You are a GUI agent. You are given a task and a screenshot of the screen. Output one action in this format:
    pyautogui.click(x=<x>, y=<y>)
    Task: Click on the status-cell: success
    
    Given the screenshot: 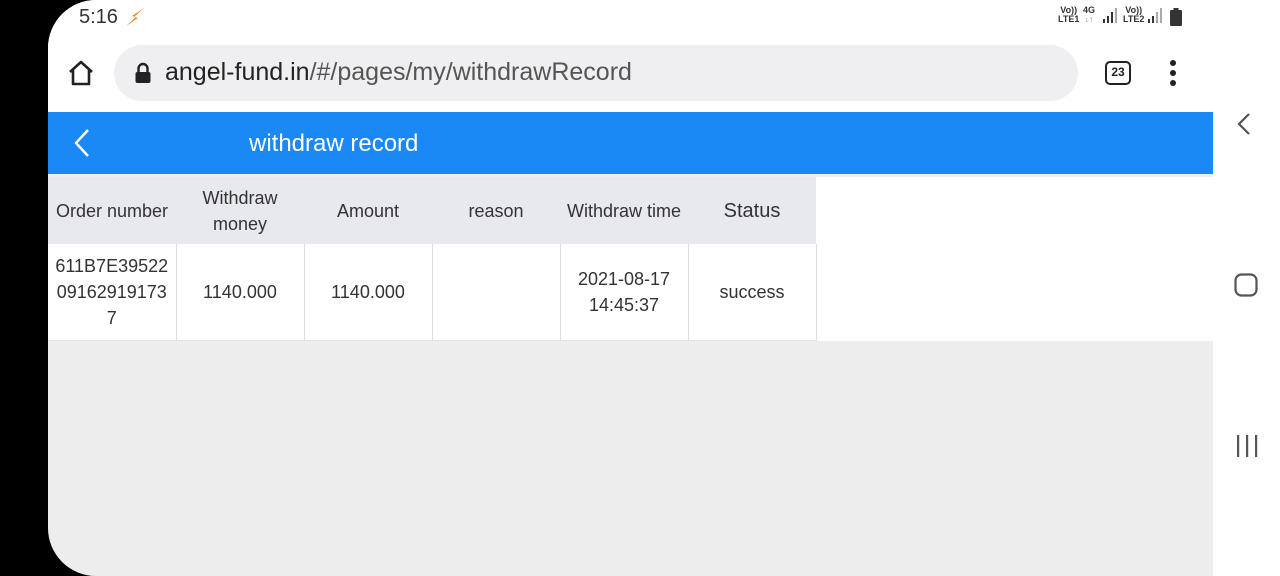 What is the action you would take?
    pyautogui.click(x=752, y=292)
    